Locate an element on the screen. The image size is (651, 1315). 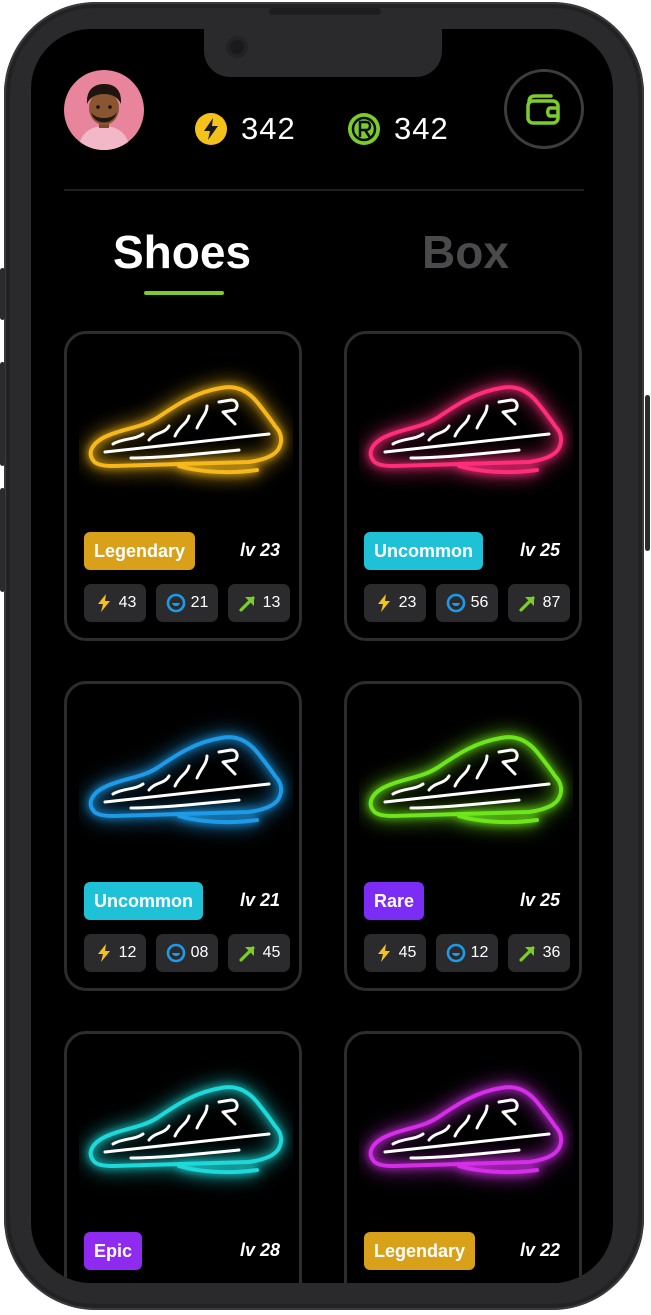
comfort-stat: 08 is located at coordinates (187, 953).